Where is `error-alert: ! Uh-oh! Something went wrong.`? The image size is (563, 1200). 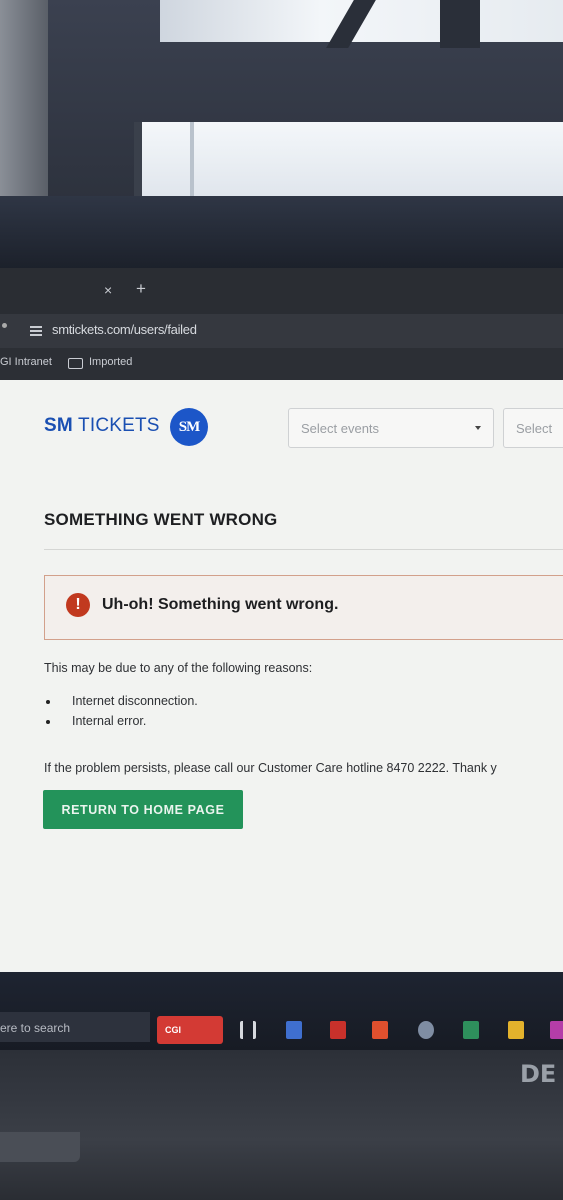
error-alert: ! Uh-oh! Something went wrong. is located at coordinates (303, 607).